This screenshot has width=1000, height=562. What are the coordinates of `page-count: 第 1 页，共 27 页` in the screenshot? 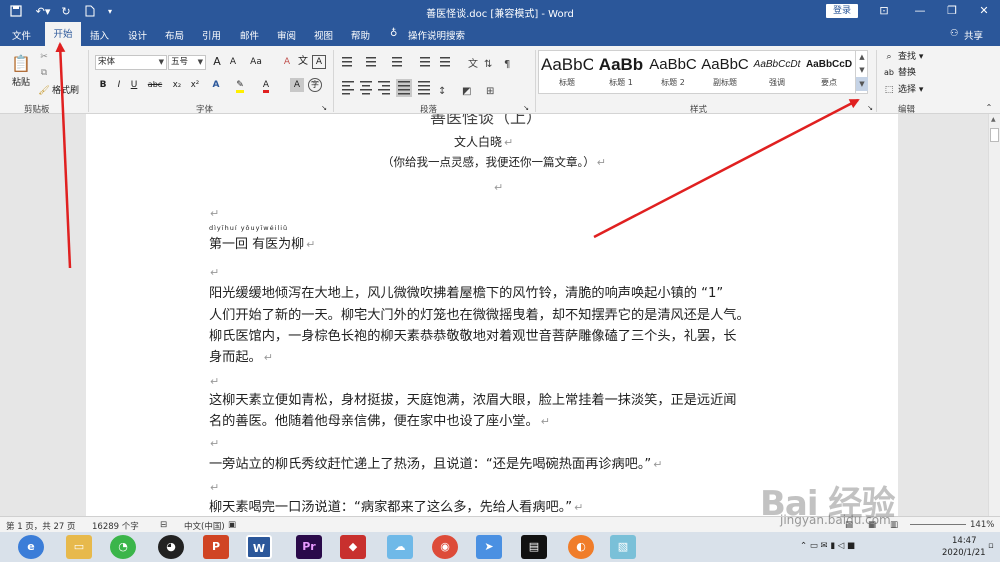 It's located at (41, 526).